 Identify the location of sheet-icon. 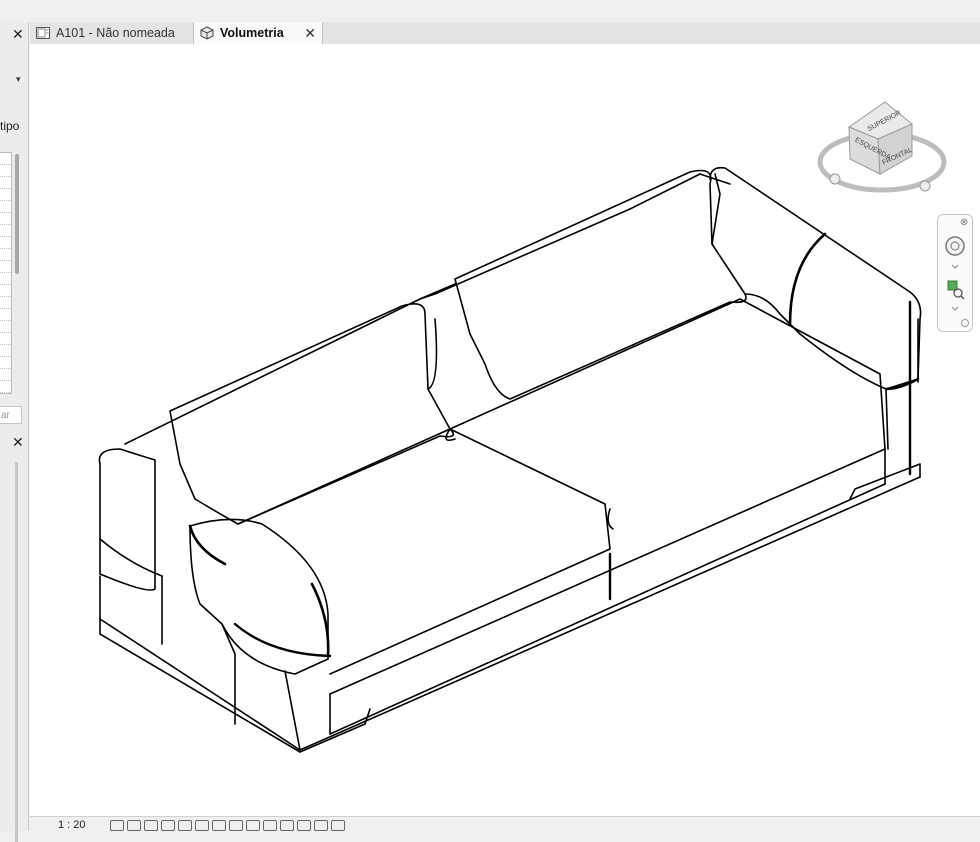
(43, 33).